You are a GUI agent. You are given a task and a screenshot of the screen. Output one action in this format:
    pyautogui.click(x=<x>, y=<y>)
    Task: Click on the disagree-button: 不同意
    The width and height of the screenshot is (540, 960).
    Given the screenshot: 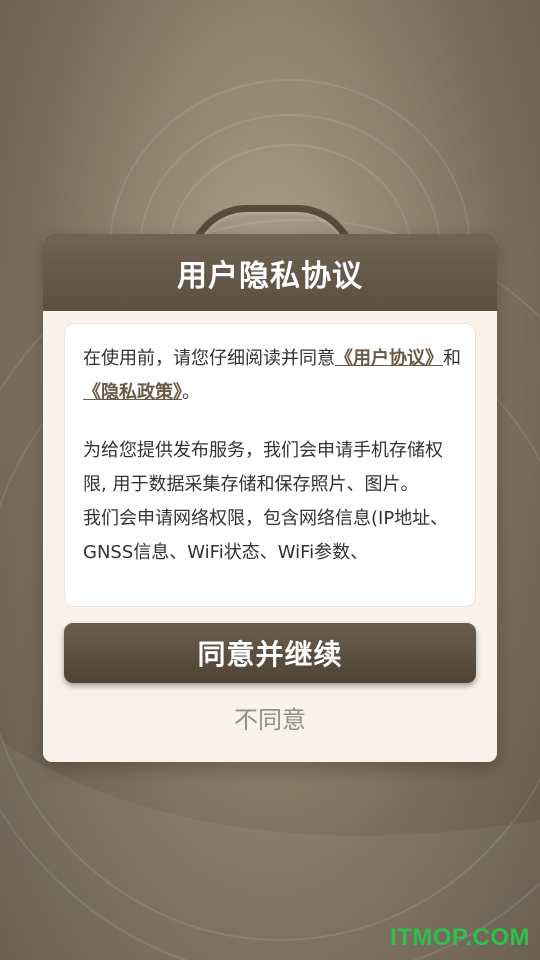 What is the action you would take?
    pyautogui.click(x=270, y=717)
    